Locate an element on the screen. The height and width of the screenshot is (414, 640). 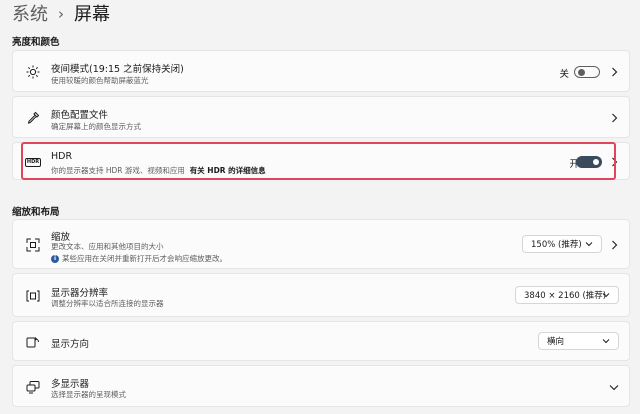
orientation-title: 显示方向 is located at coordinates (70, 344).